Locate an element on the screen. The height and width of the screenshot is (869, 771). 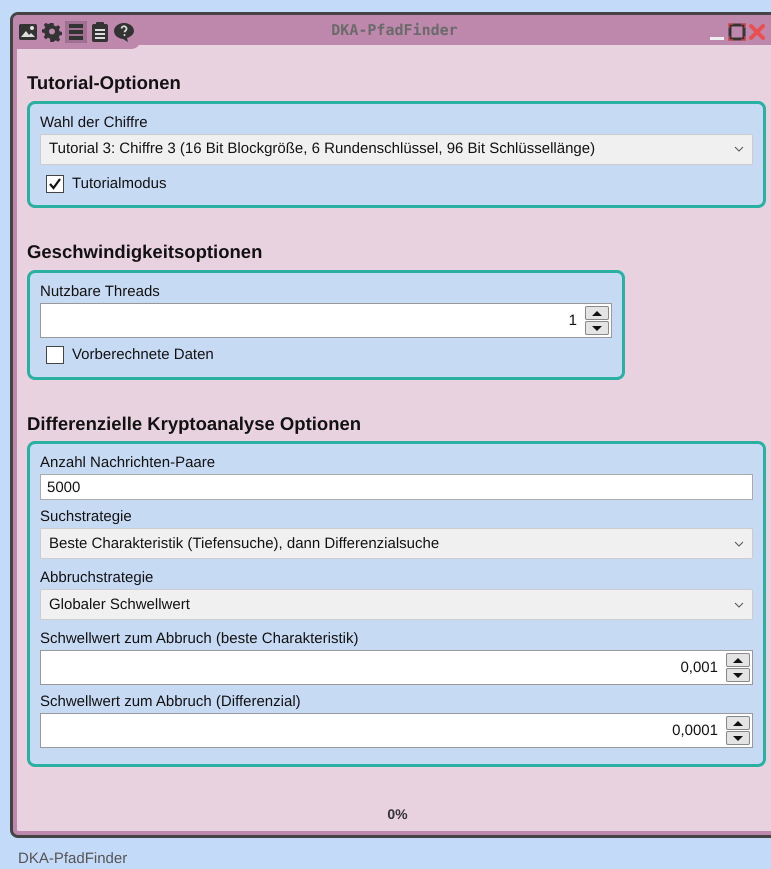
field-label: Nutzbare Threads is located at coordinates (100, 292).